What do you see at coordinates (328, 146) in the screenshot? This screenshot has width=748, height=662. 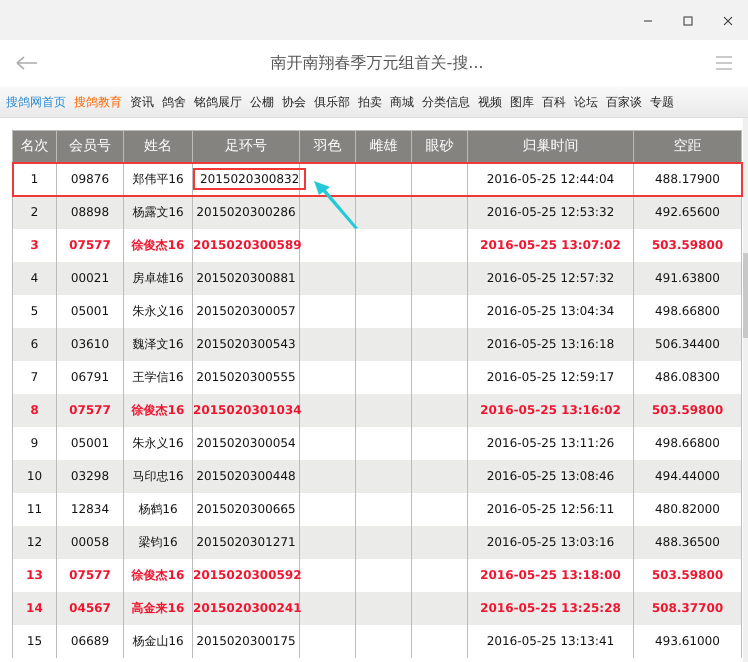 I see `column-header: 羽色` at bounding box center [328, 146].